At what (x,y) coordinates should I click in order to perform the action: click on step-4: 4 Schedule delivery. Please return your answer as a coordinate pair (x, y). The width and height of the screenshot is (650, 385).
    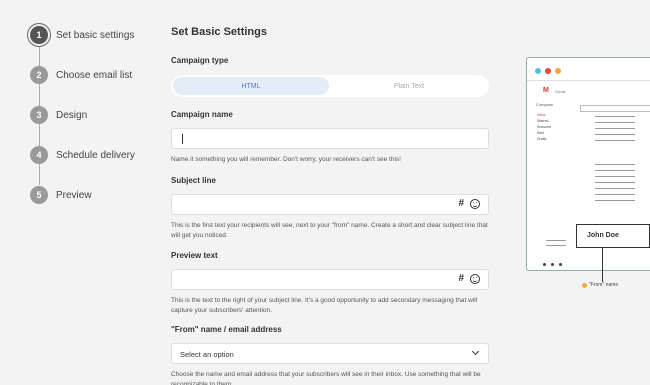
    Looking at the image, I should click on (82, 155).